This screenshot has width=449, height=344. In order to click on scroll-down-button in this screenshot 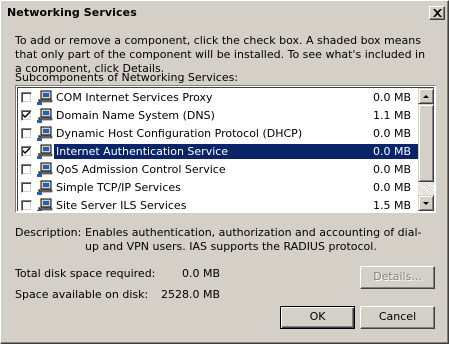, I will do `click(426, 203)`.